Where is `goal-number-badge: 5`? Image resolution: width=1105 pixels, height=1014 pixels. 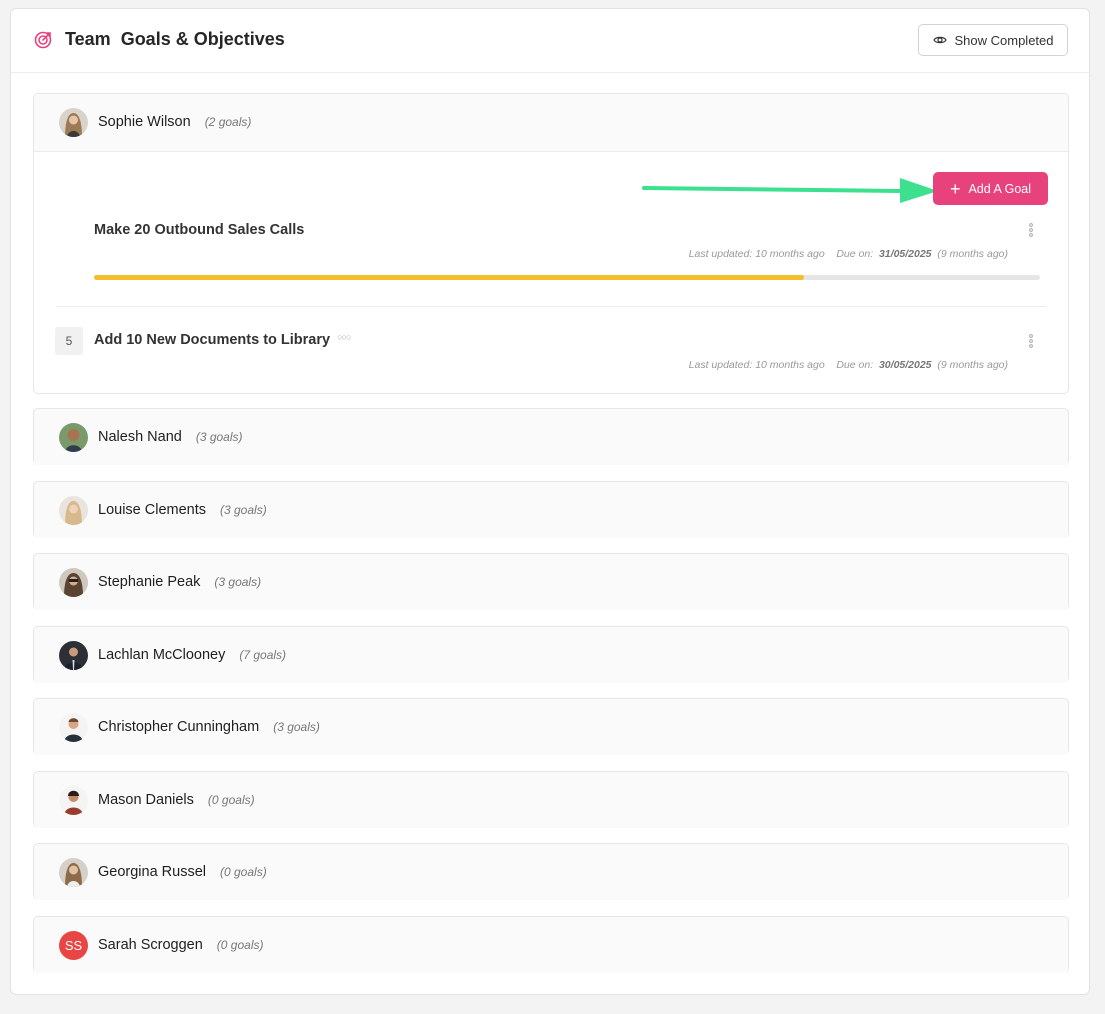 goal-number-badge: 5 is located at coordinates (69, 341).